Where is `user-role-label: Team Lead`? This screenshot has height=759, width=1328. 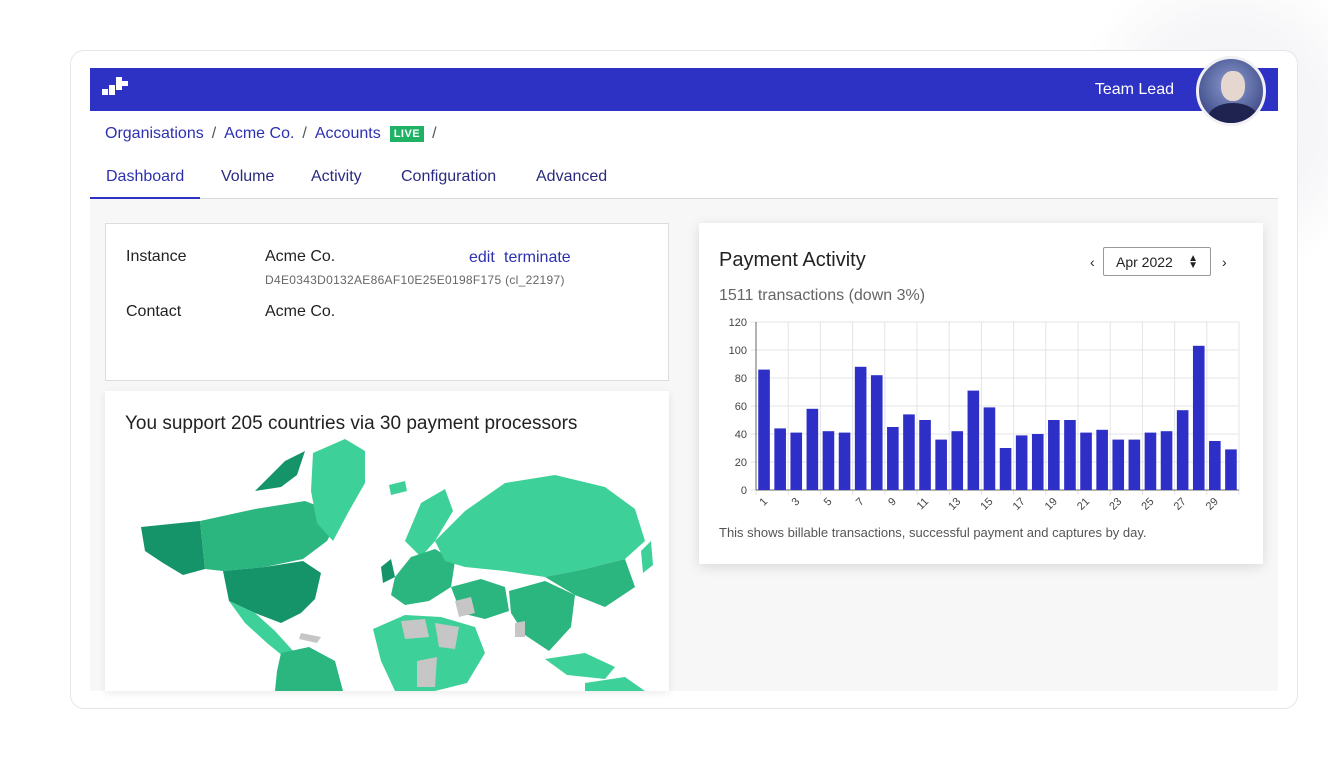 user-role-label: Team Lead is located at coordinates (1134, 90).